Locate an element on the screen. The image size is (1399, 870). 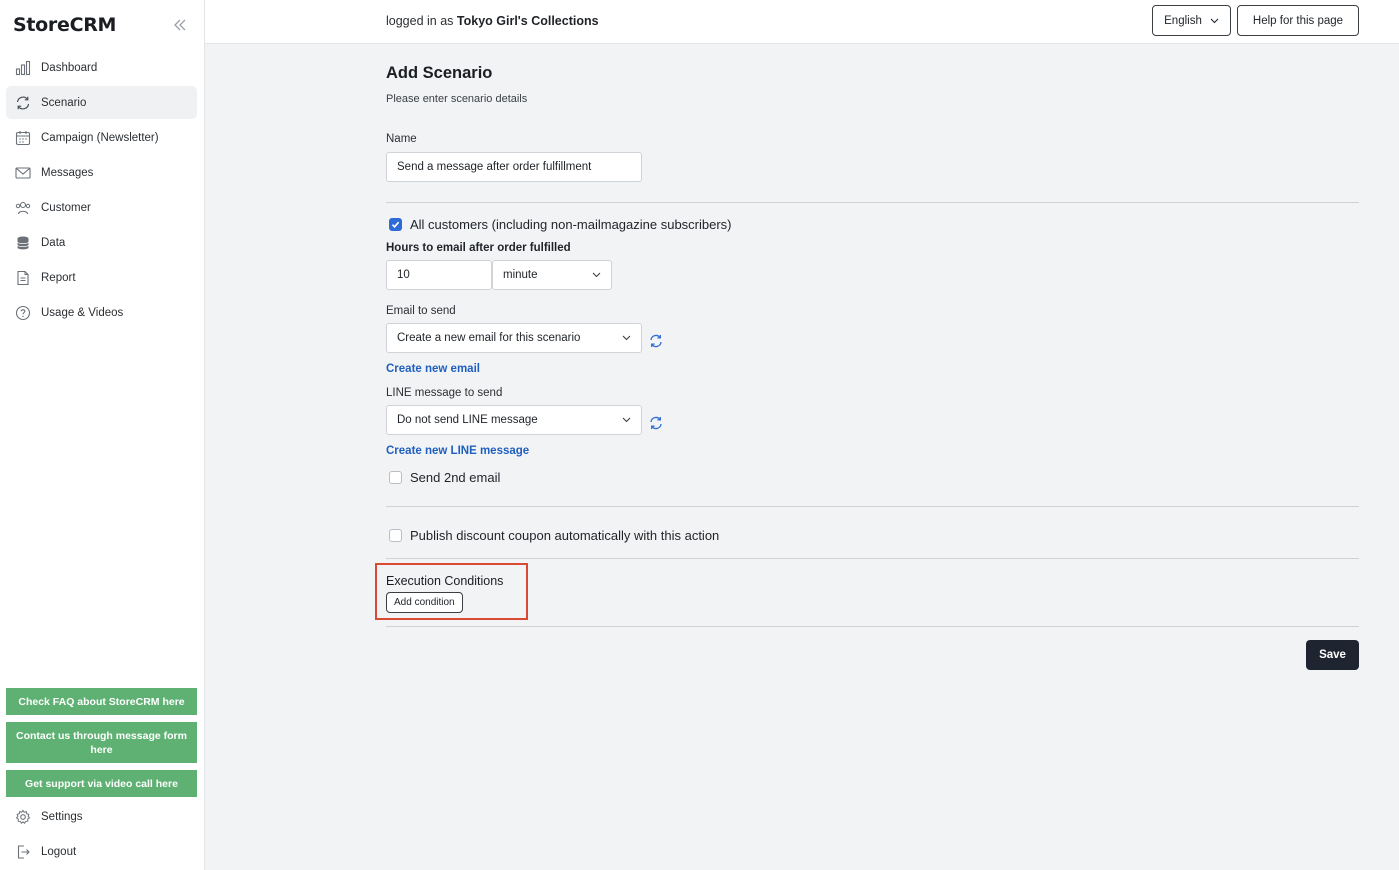
second-email-label: Send 2nd email is located at coordinates (455, 477).